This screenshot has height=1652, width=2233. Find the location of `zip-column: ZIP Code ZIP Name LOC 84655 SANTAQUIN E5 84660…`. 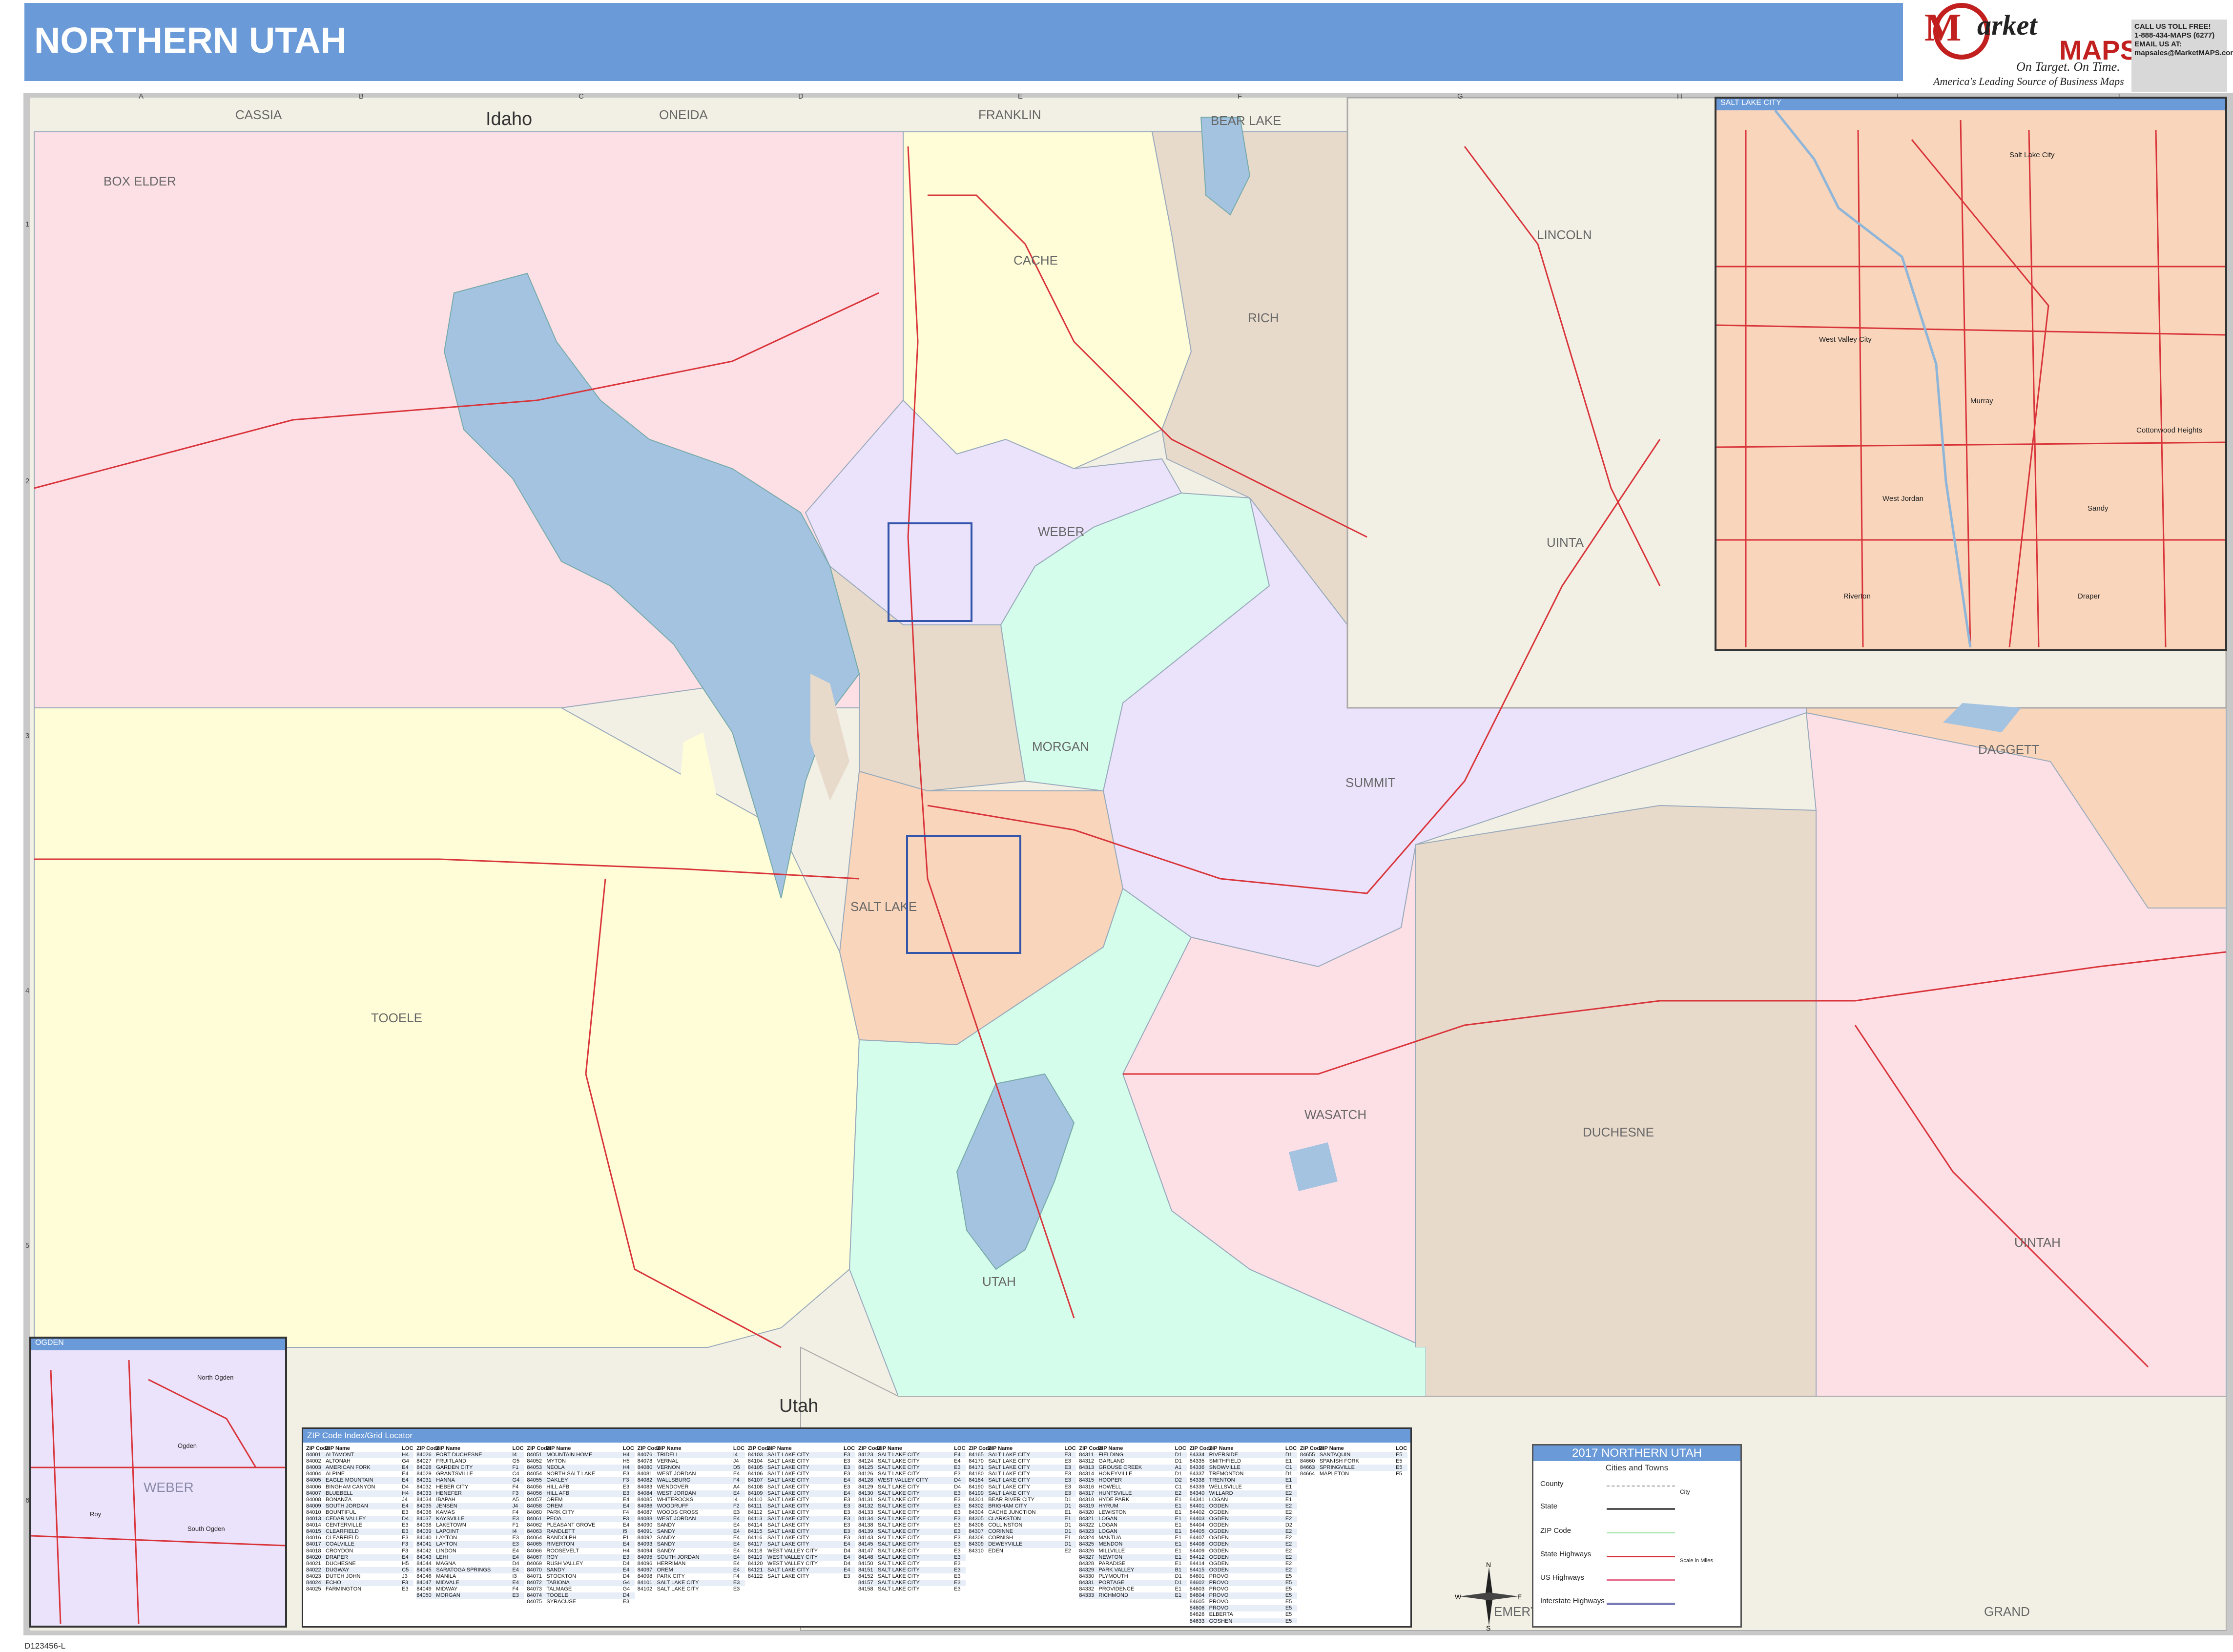

zip-column: ZIP Code ZIP Name LOC 84655 SANTAQUIN E5 84660… is located at coordinates (1354, 1534).